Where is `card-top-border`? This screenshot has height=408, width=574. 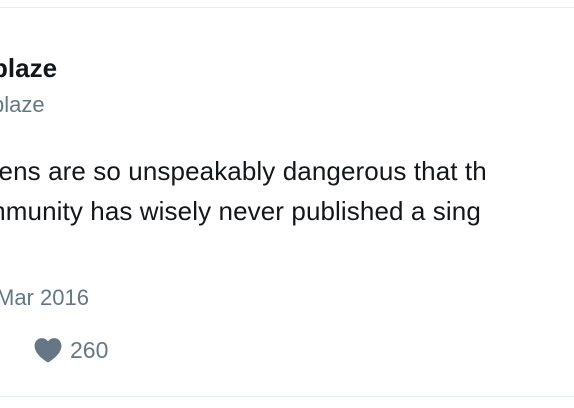 card-top-border is located at coordinates (287, 7).